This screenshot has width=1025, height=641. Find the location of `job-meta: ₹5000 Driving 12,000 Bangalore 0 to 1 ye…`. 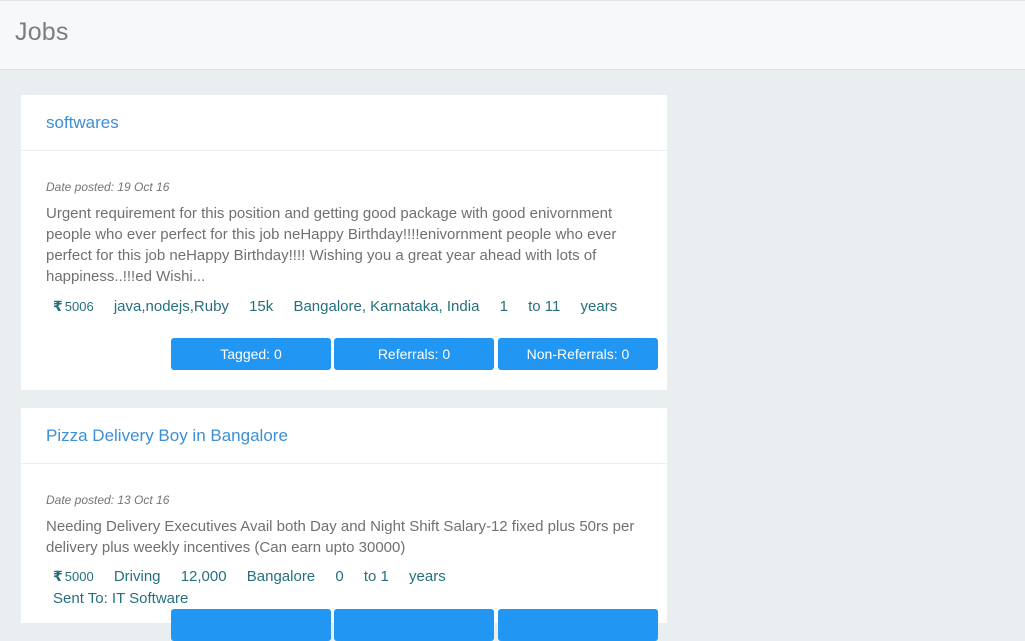

job-meta: ₹5000 Driving 12,000 Bangalore 0 to 1 ye… is located at coordinates (257, 576).